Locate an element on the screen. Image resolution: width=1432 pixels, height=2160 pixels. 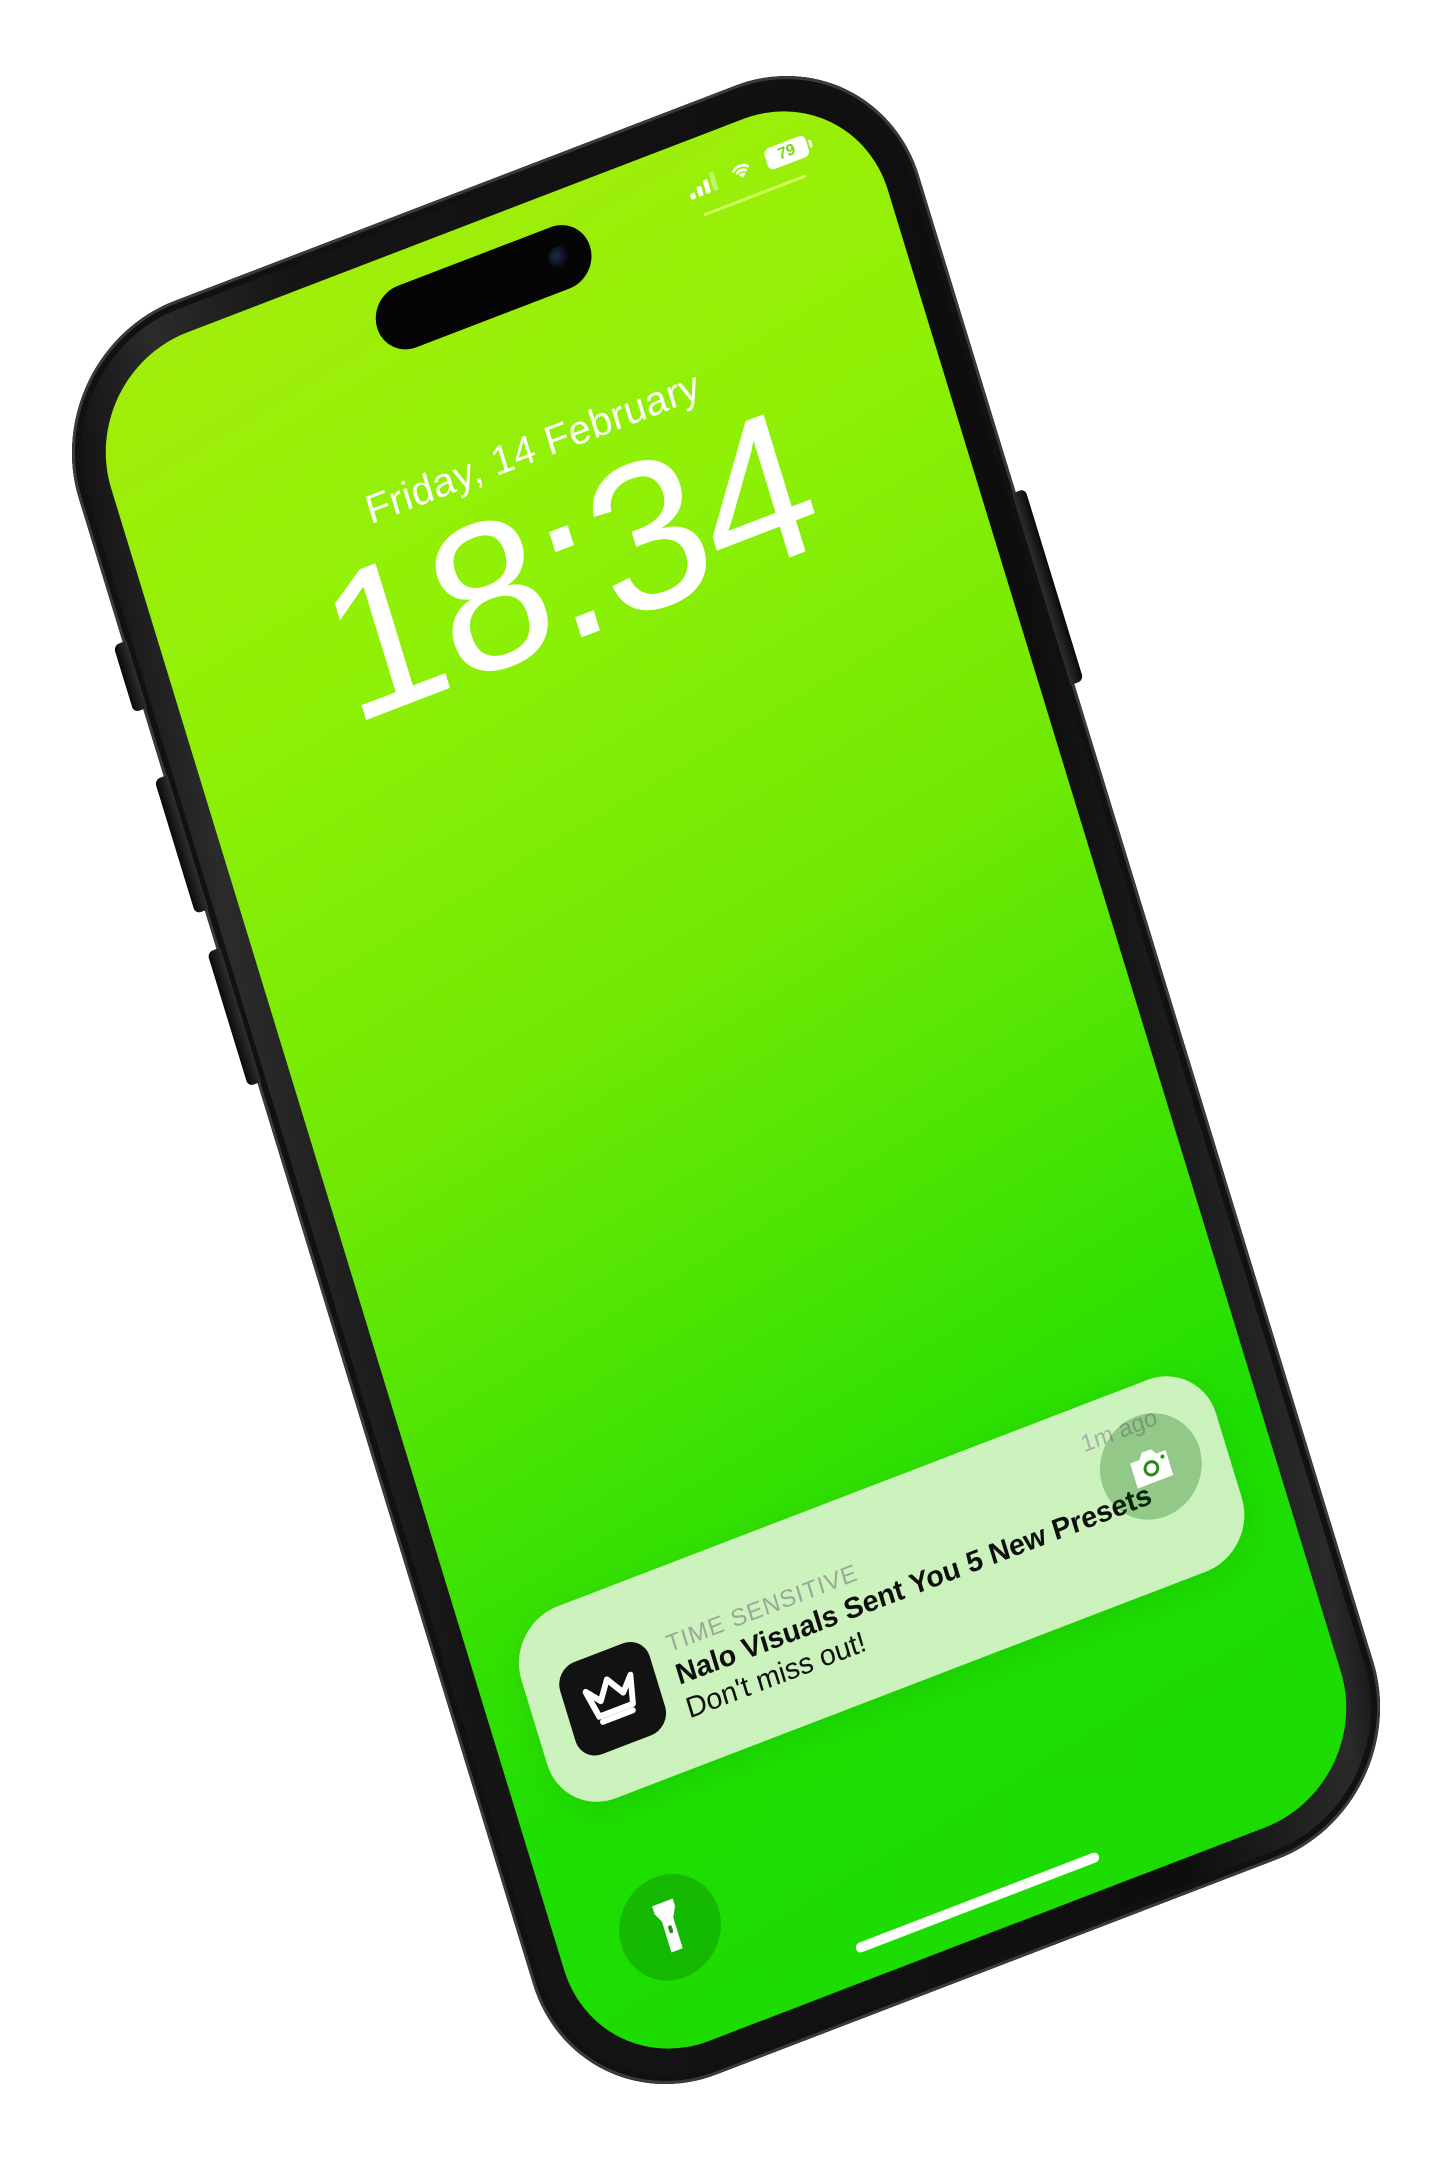
flashlight-button is located at coordinates (670, 1927).